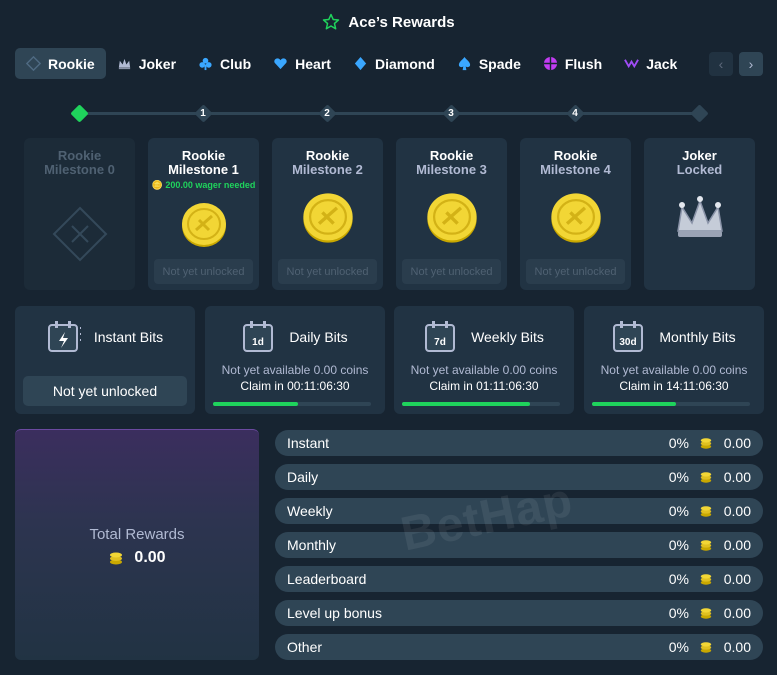  What do you see at coordinates (236, 63) in the screenshot?
I see `tab-label: Club` at bounding box center [236, 63].